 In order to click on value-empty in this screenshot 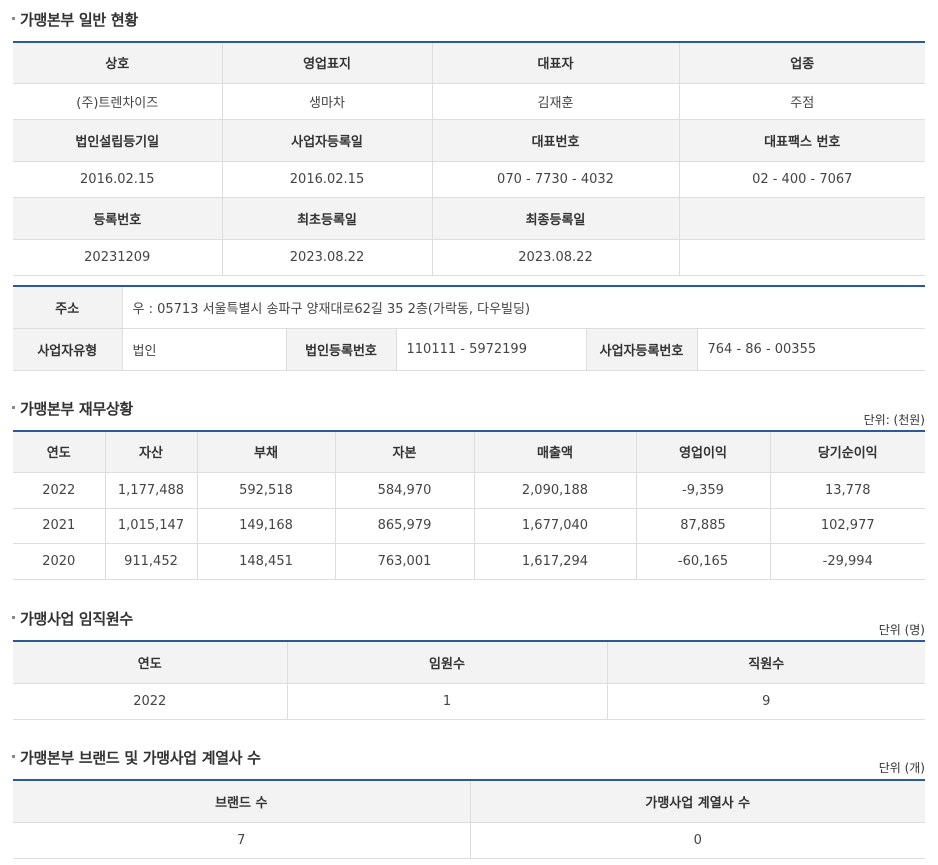, I will do `click(802, 257)`.